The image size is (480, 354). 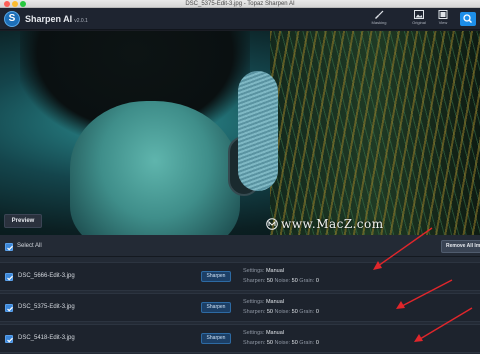 What do you see at coordinates (419, 22) in the screenshot?
I see `original-label: Original` at bounding box center [419, 22].